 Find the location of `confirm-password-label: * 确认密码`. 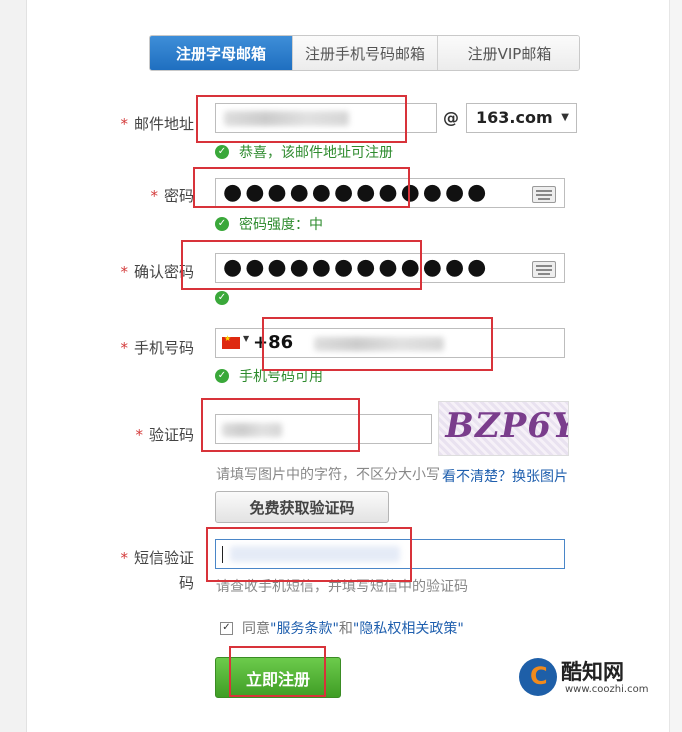

confirm-password-label: * 确认密码 is located at coordinates (147, 271).